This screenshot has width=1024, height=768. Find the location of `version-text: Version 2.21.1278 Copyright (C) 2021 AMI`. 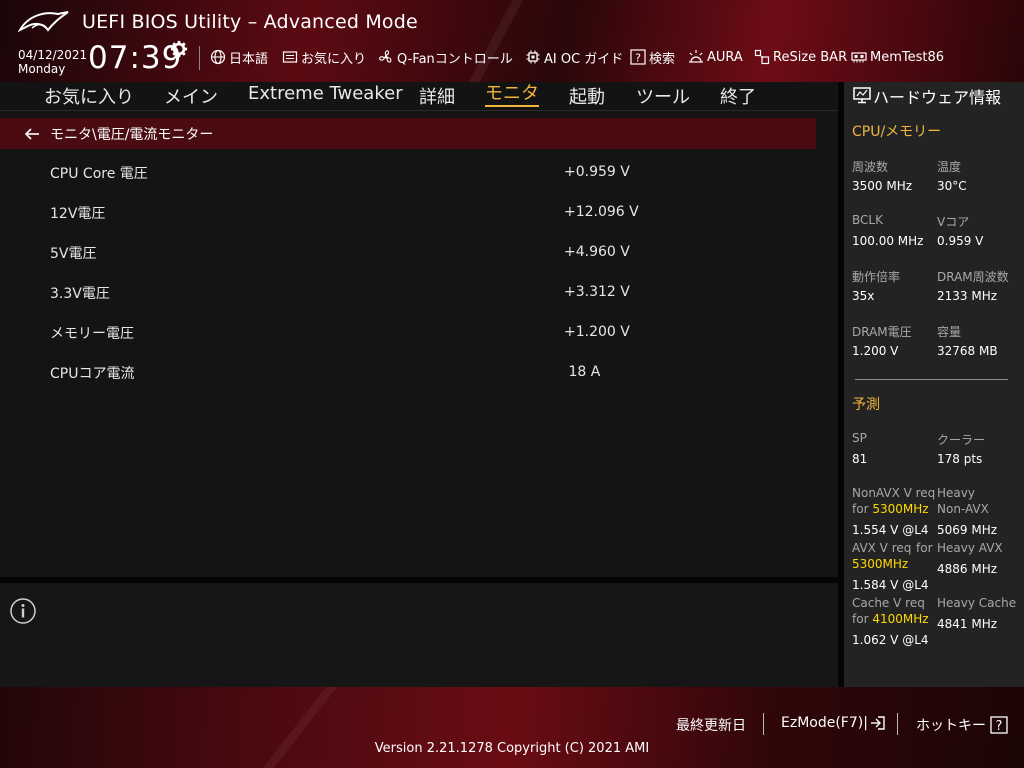

version-text: Version 2.21.1278 Copyright (C) 2021 AMI is located at coordinates (512, 748).